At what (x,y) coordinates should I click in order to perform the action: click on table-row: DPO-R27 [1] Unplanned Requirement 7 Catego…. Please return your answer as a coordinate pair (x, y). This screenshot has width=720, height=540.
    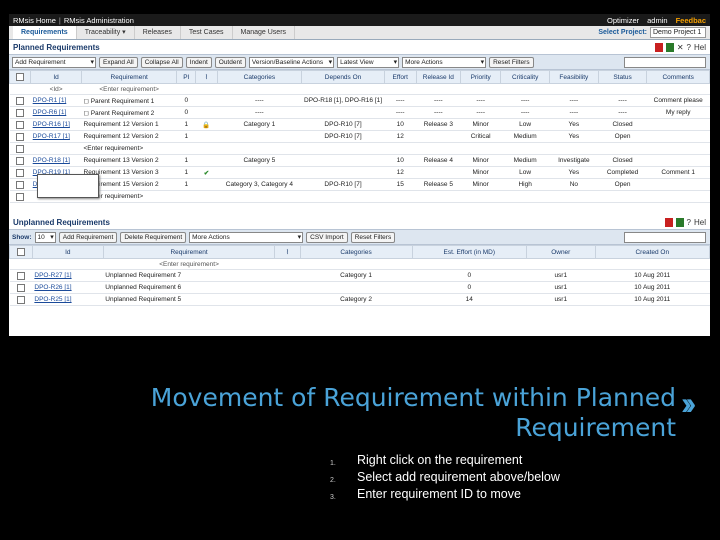
    Looking at the image, I should click on (359, 275).